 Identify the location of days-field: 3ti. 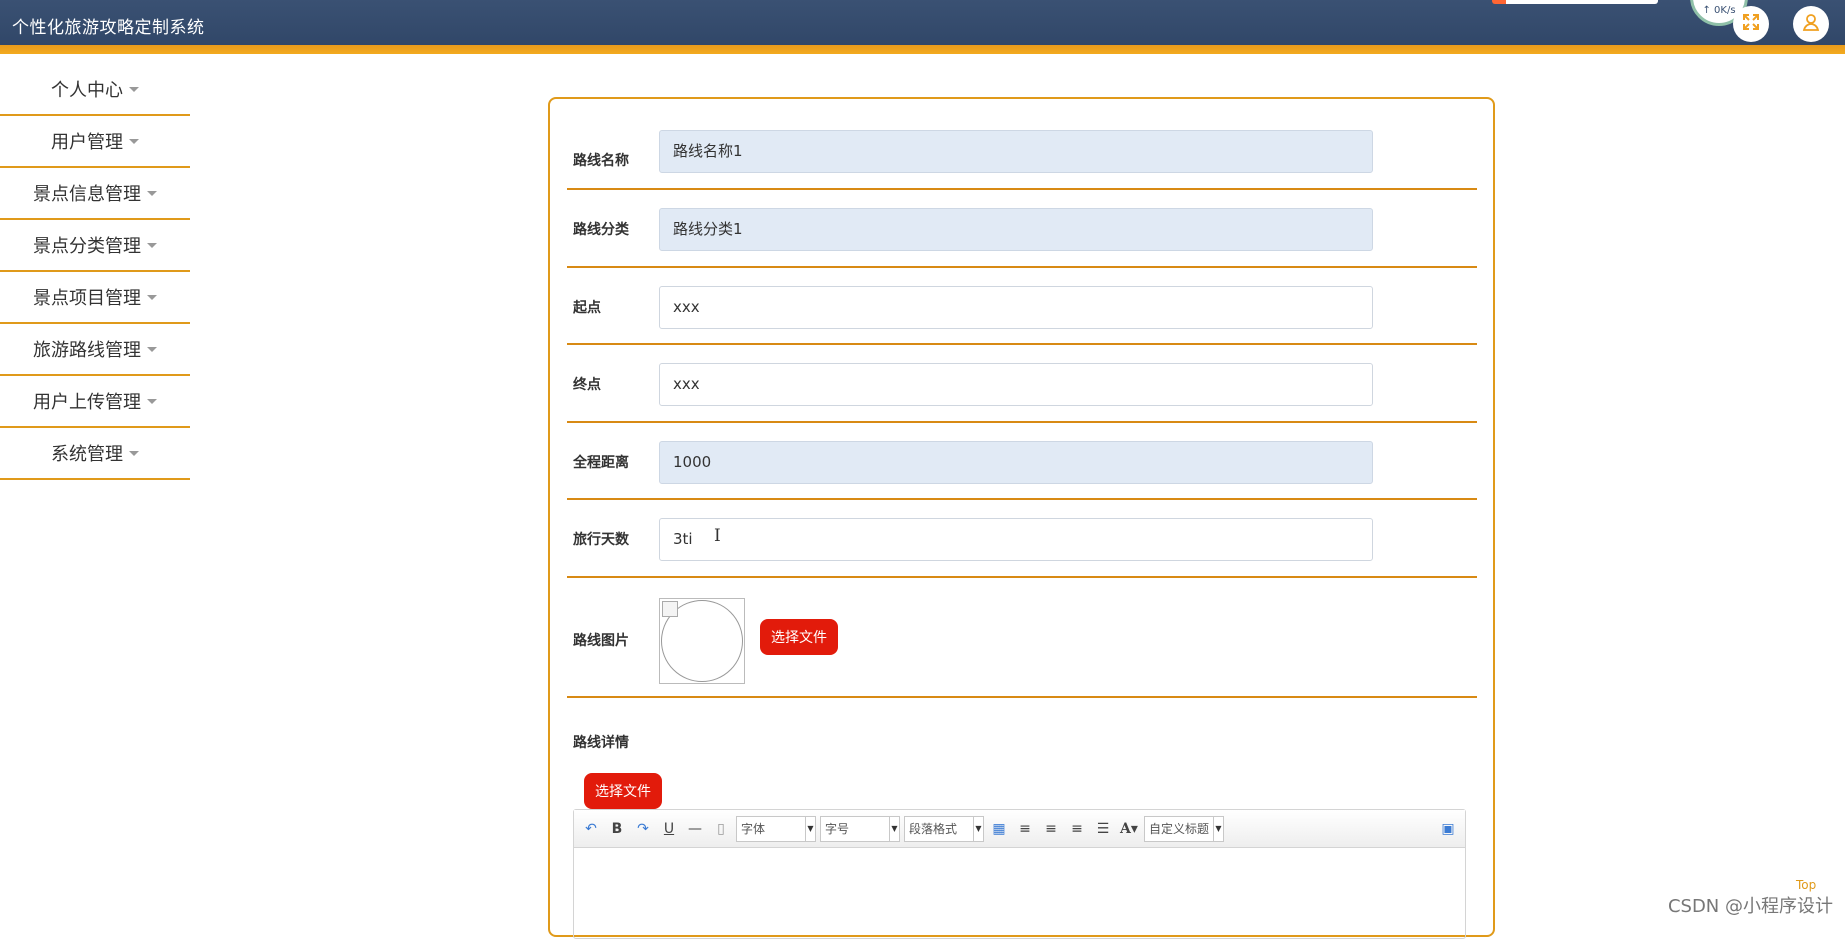
(1016, 539).